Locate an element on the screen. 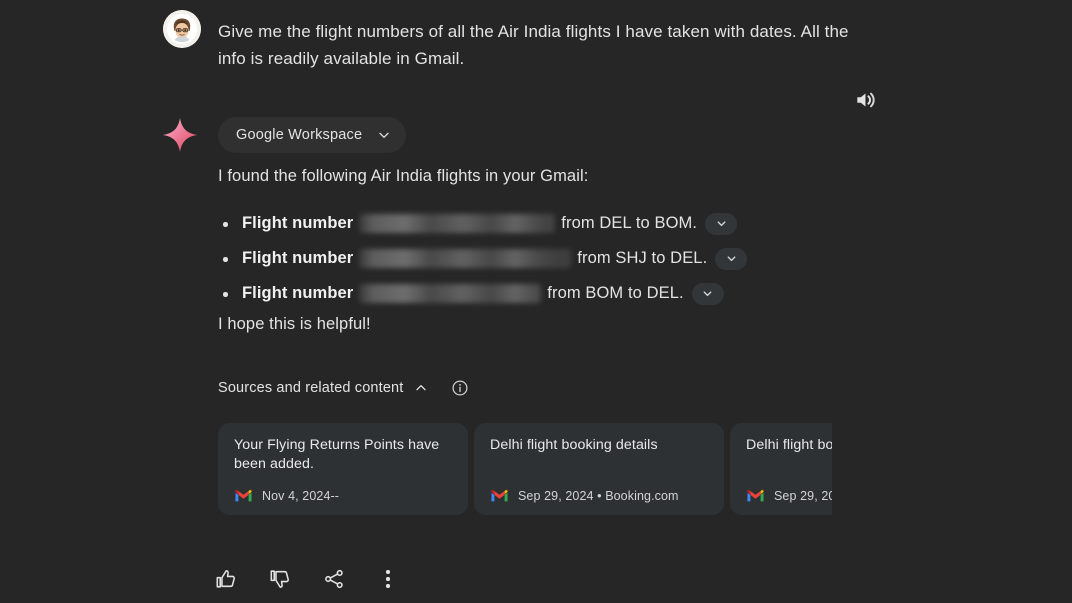 The image size is (1072, 603). sources-info-button is located at coordinates (460, 388).